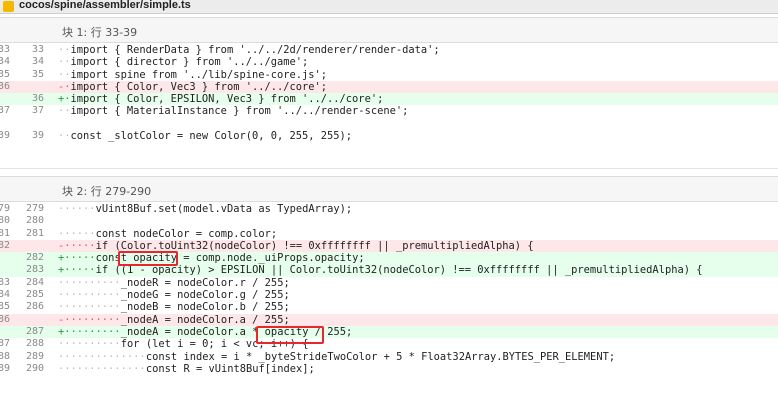  Describe the element at coordinates (186, 234) in the screenshot. I see `code-text: const nodeColor = comp.color;` at that location.